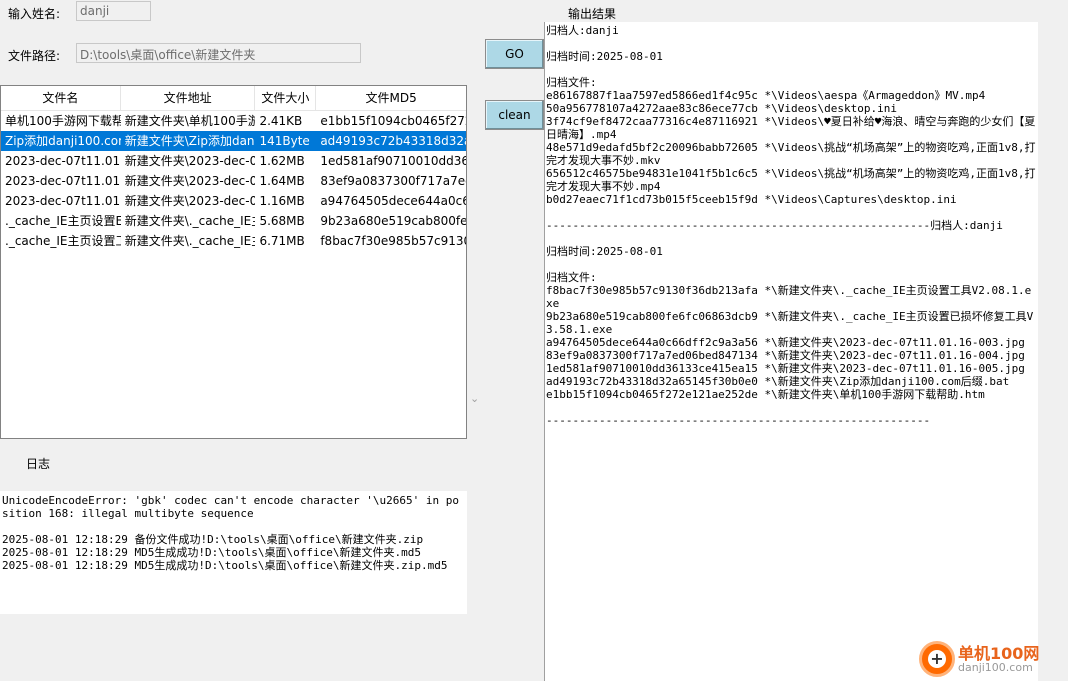  What do you see at coordinates (61, 98) in the screenshot?
I see `column-header-filename: 文件名` at bounding box center [61, 98].